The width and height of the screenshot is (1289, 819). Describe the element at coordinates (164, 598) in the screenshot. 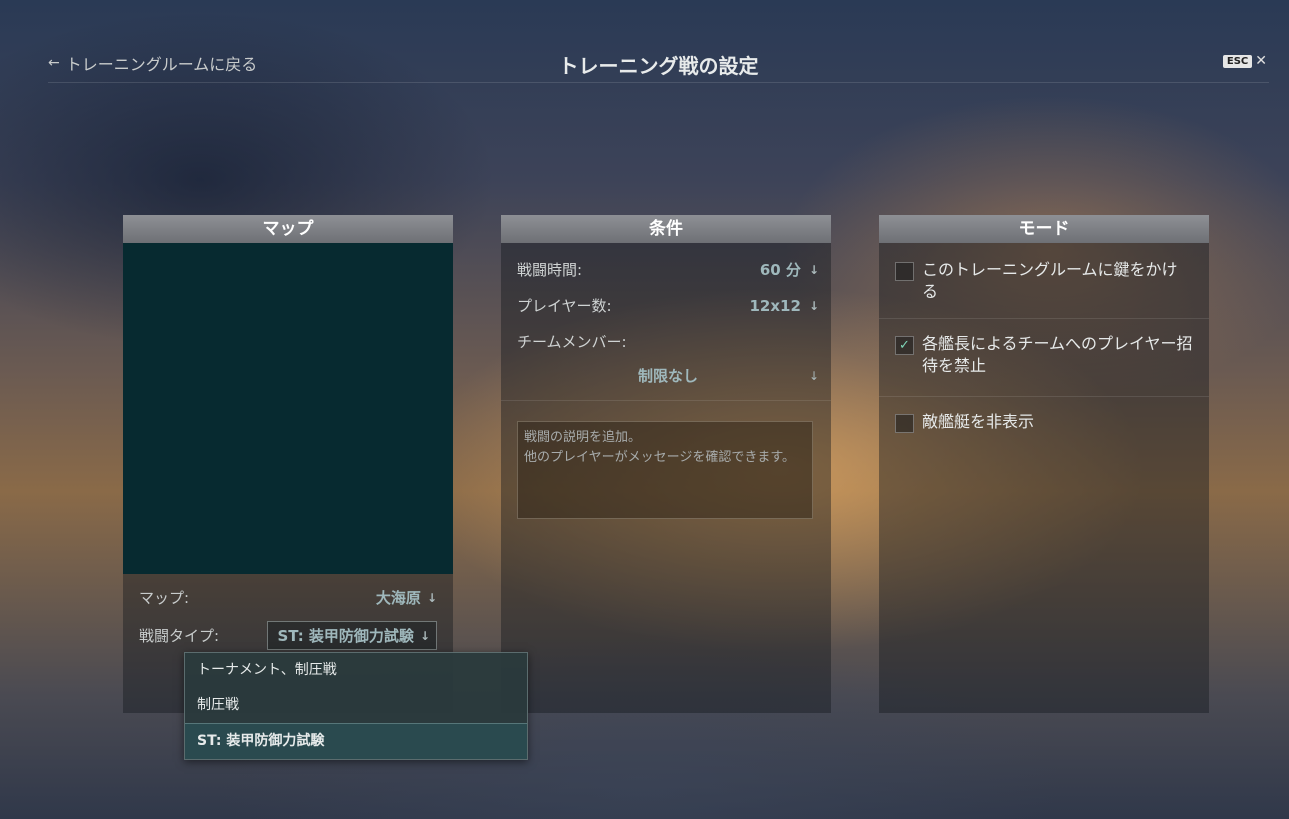

I see `map-label: マップ:` at that location.